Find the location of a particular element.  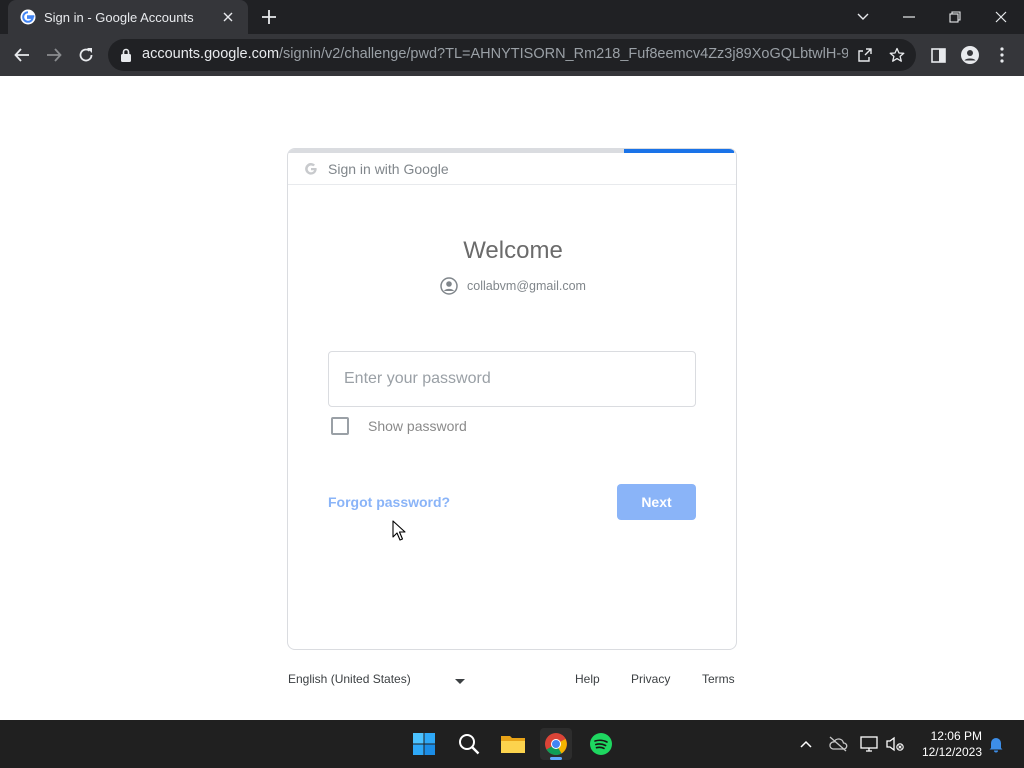

close-window-icon is located at coordinates (1001, 17).